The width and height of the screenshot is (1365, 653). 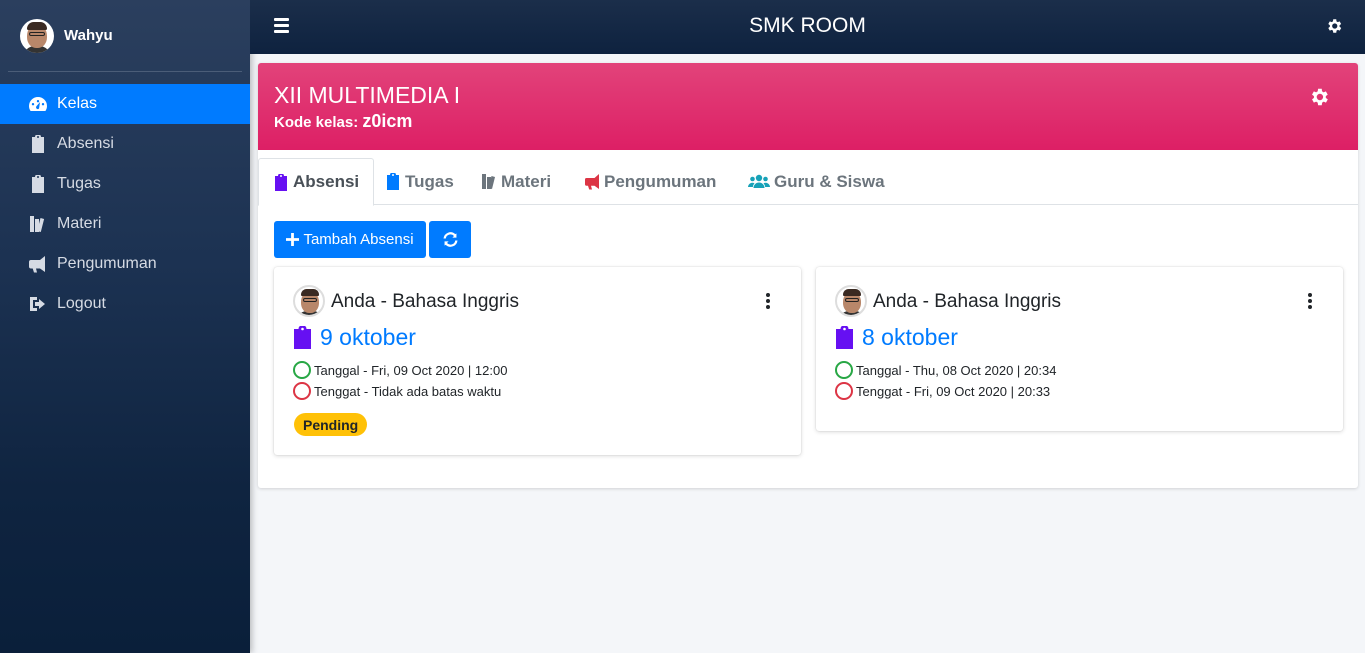 I want to click on tab-label: Absensi, so click(x=326, y=181).